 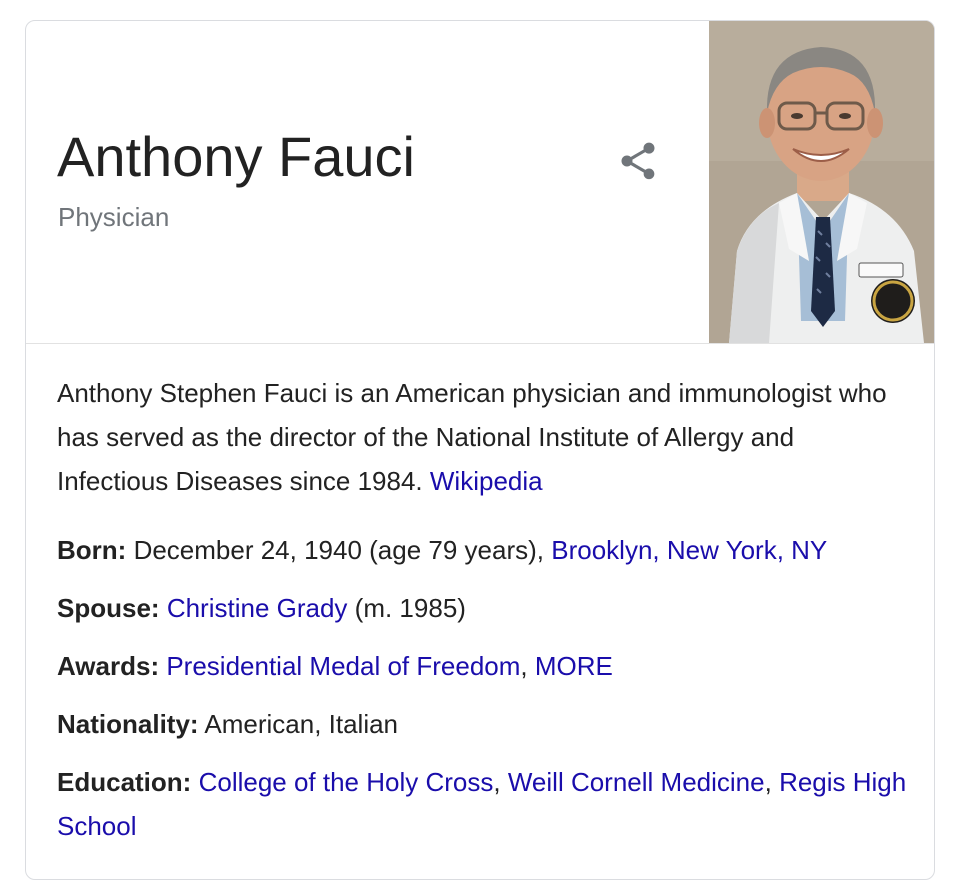 I want to click on spouse-link: Christine Grady, so click(x=257, y=608).